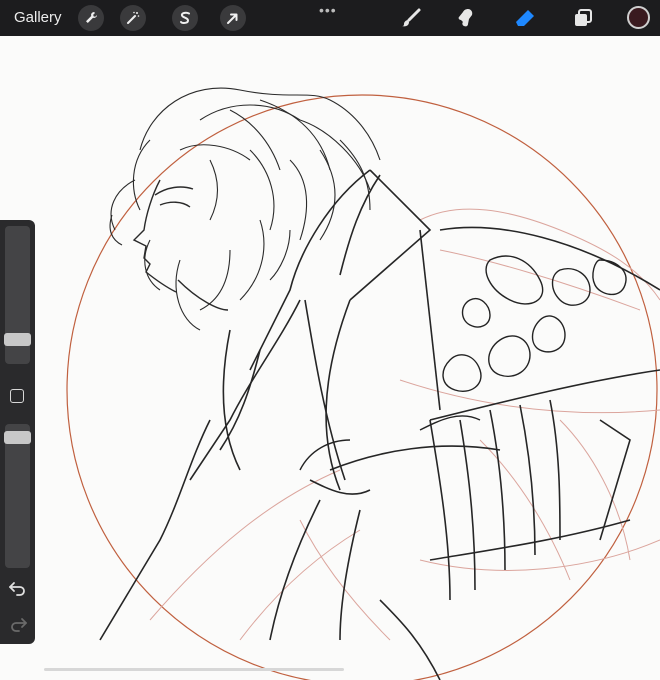  What do you see at coordinates (18, 624) in the screenshot?
I see `redo-icon` at bounding box center [18, 624].